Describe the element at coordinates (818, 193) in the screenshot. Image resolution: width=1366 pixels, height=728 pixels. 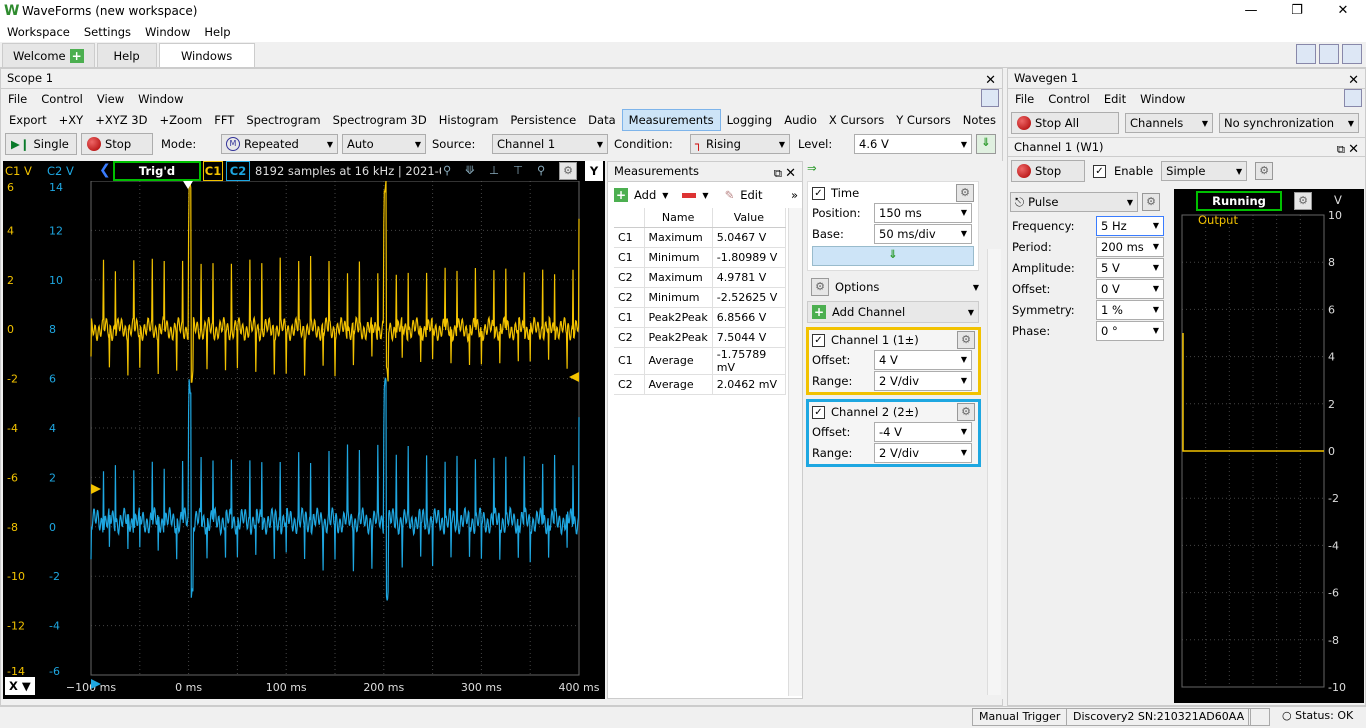
I see `time-checkbox: ✓` at that location.